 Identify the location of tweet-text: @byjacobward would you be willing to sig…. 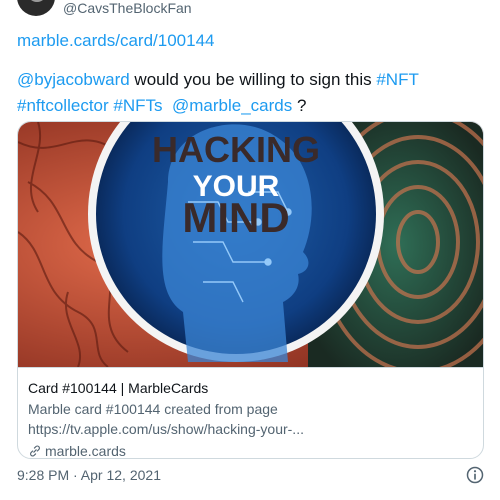
(252, 93).